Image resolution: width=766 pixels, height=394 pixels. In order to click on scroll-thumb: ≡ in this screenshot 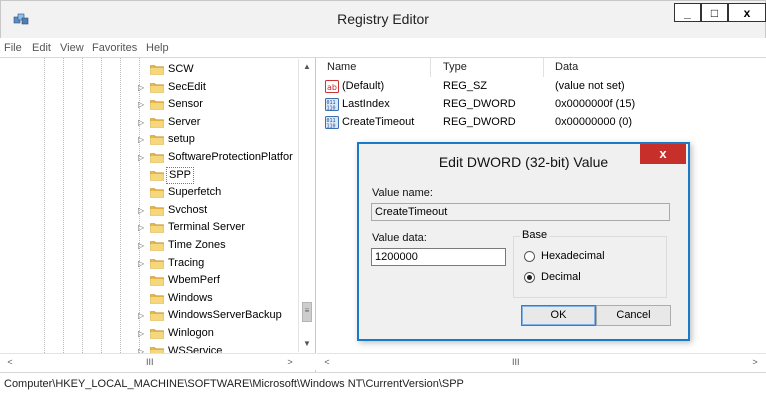, I will do `click(307, 312)`.